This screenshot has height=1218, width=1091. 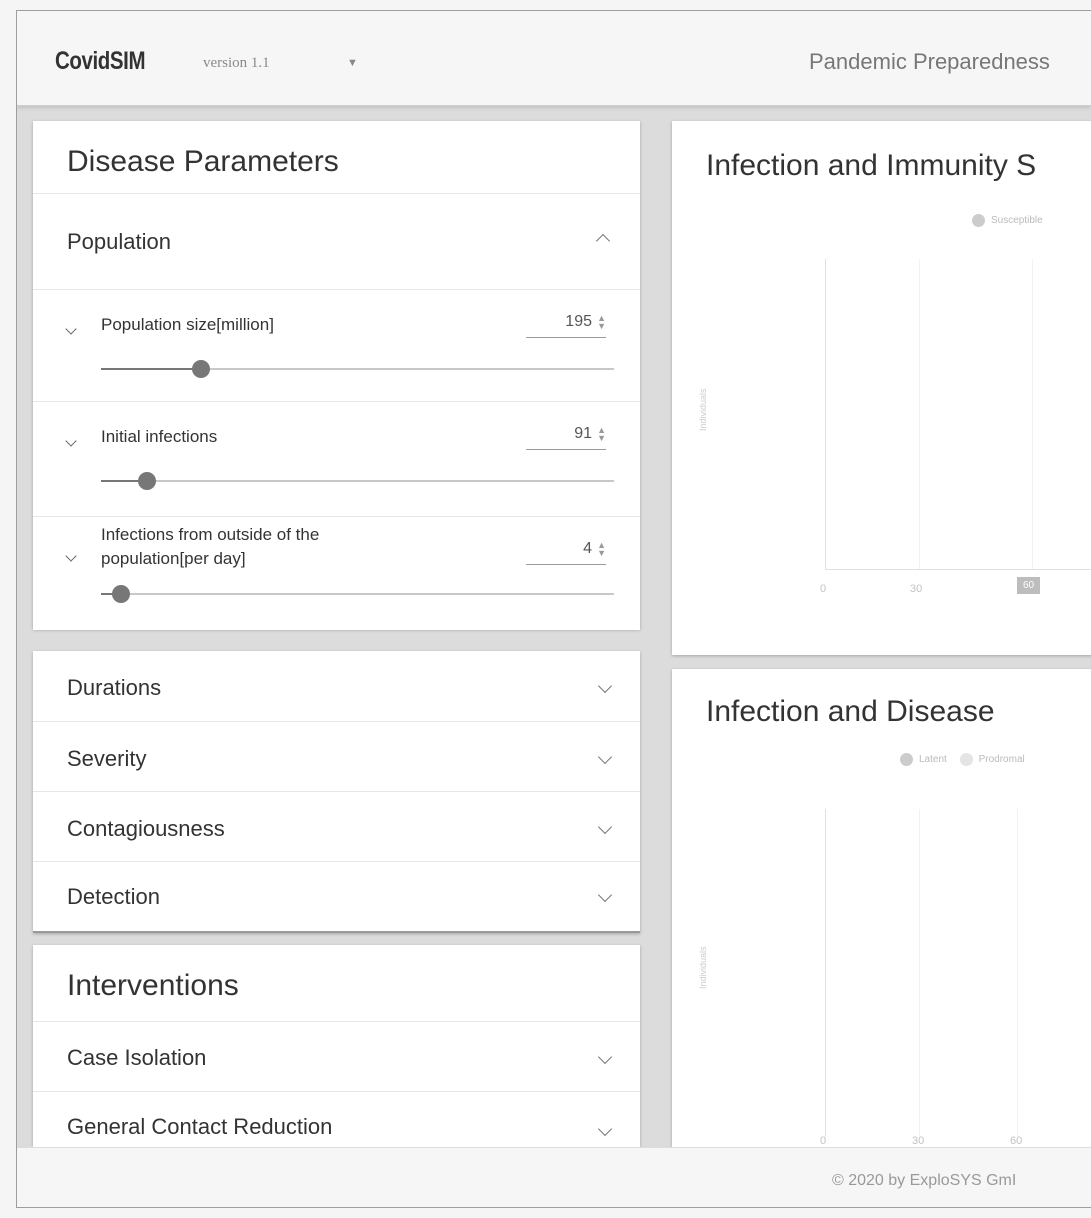 What do you see at coordinates (336, 756) in the screenshot?
I see `section-severity: Severity` at bounding box center [336, 756].